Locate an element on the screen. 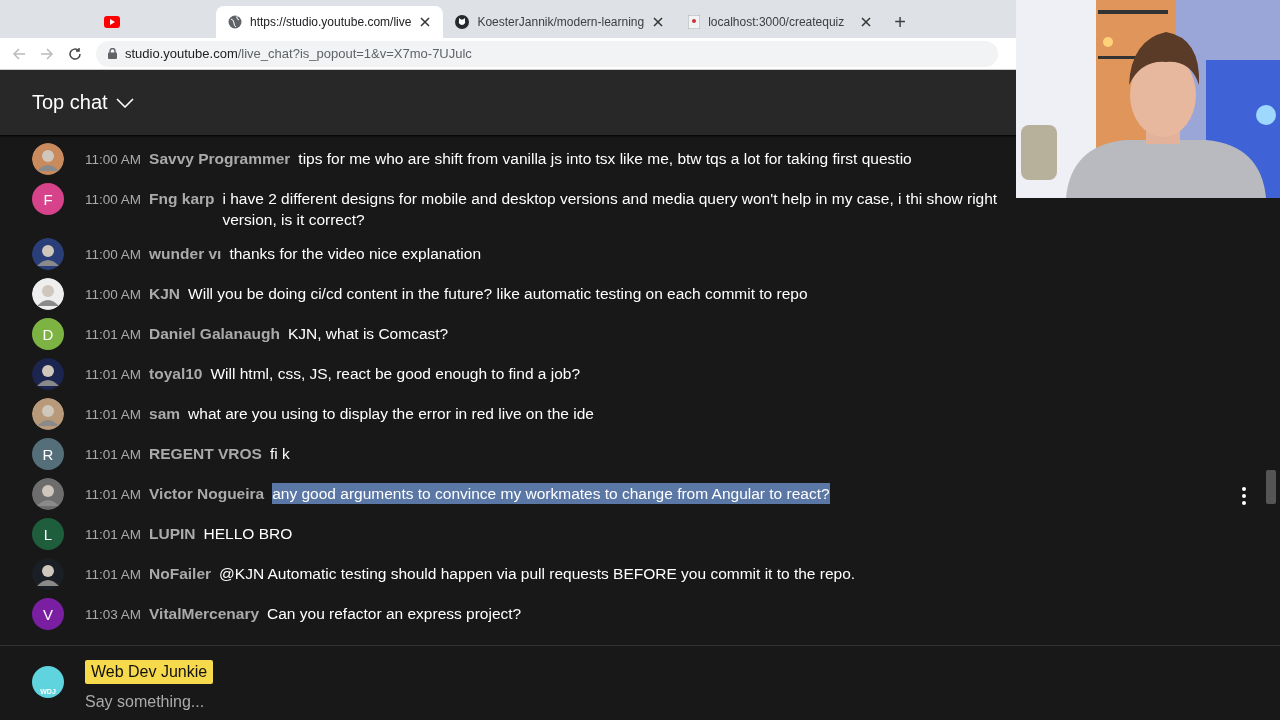 Image resolution: width=1280 pixels, height=720 pixels. avatar: V is located at coordinates (48, 614).